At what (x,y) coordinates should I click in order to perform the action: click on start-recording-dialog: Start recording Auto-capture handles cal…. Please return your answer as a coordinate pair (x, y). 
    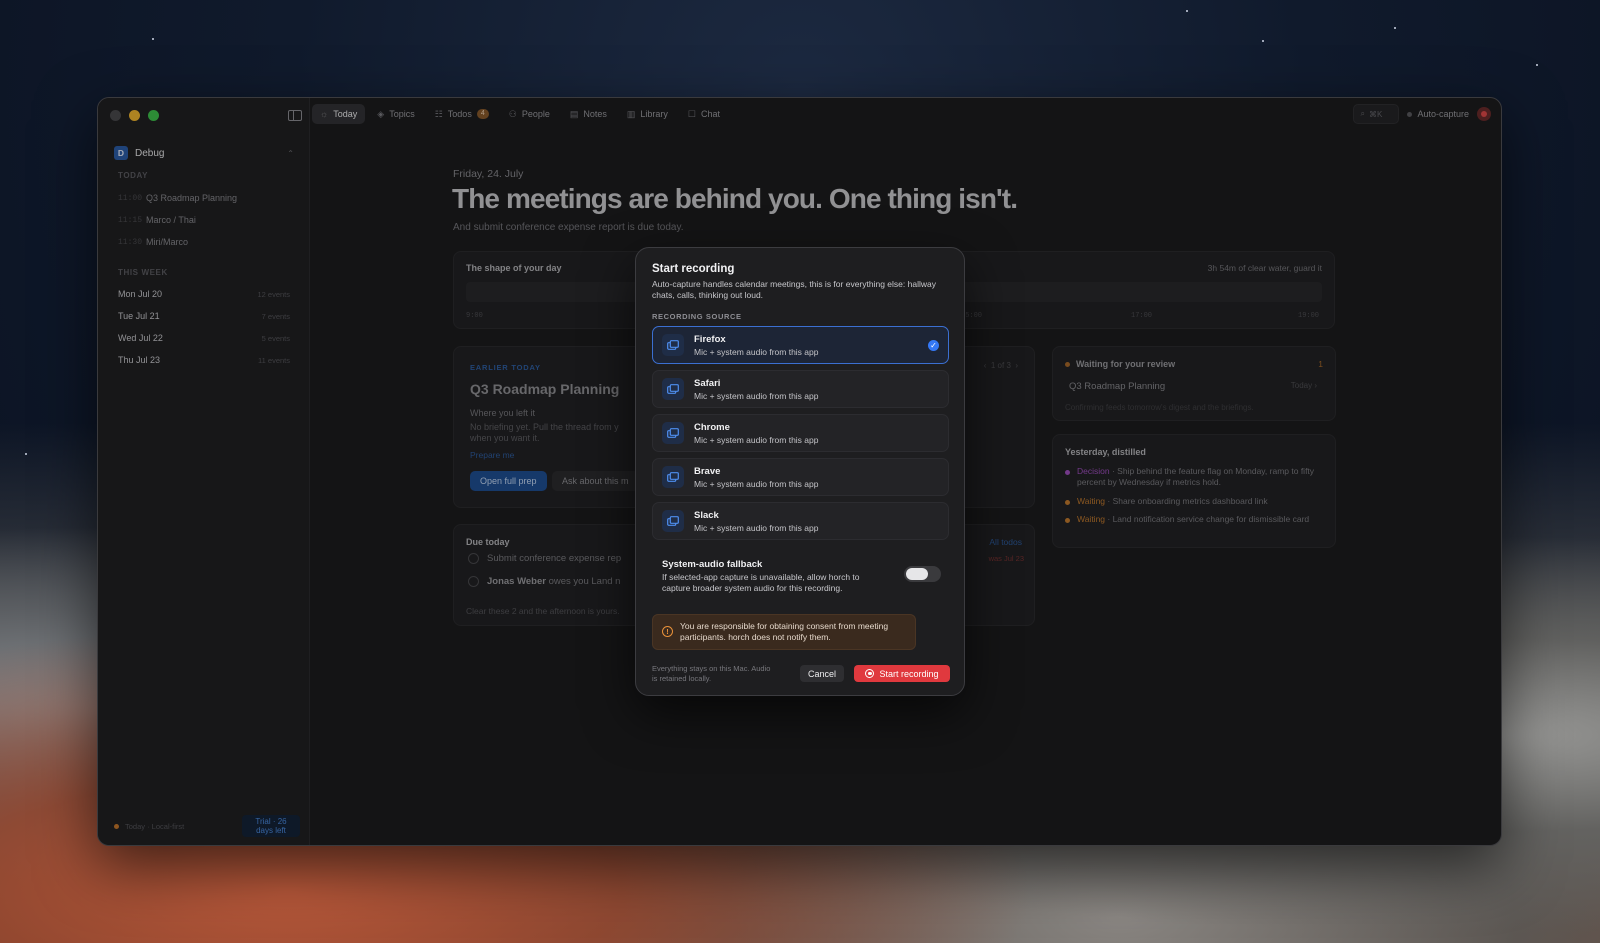
    Looking at the image, I should click on (800, 471).